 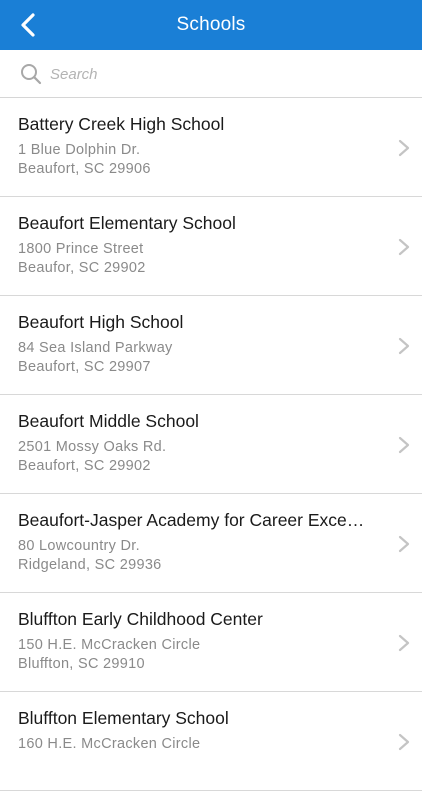 I want to click on school-name: Bluffton Early Childhood Center, so click(x=140, y=619).